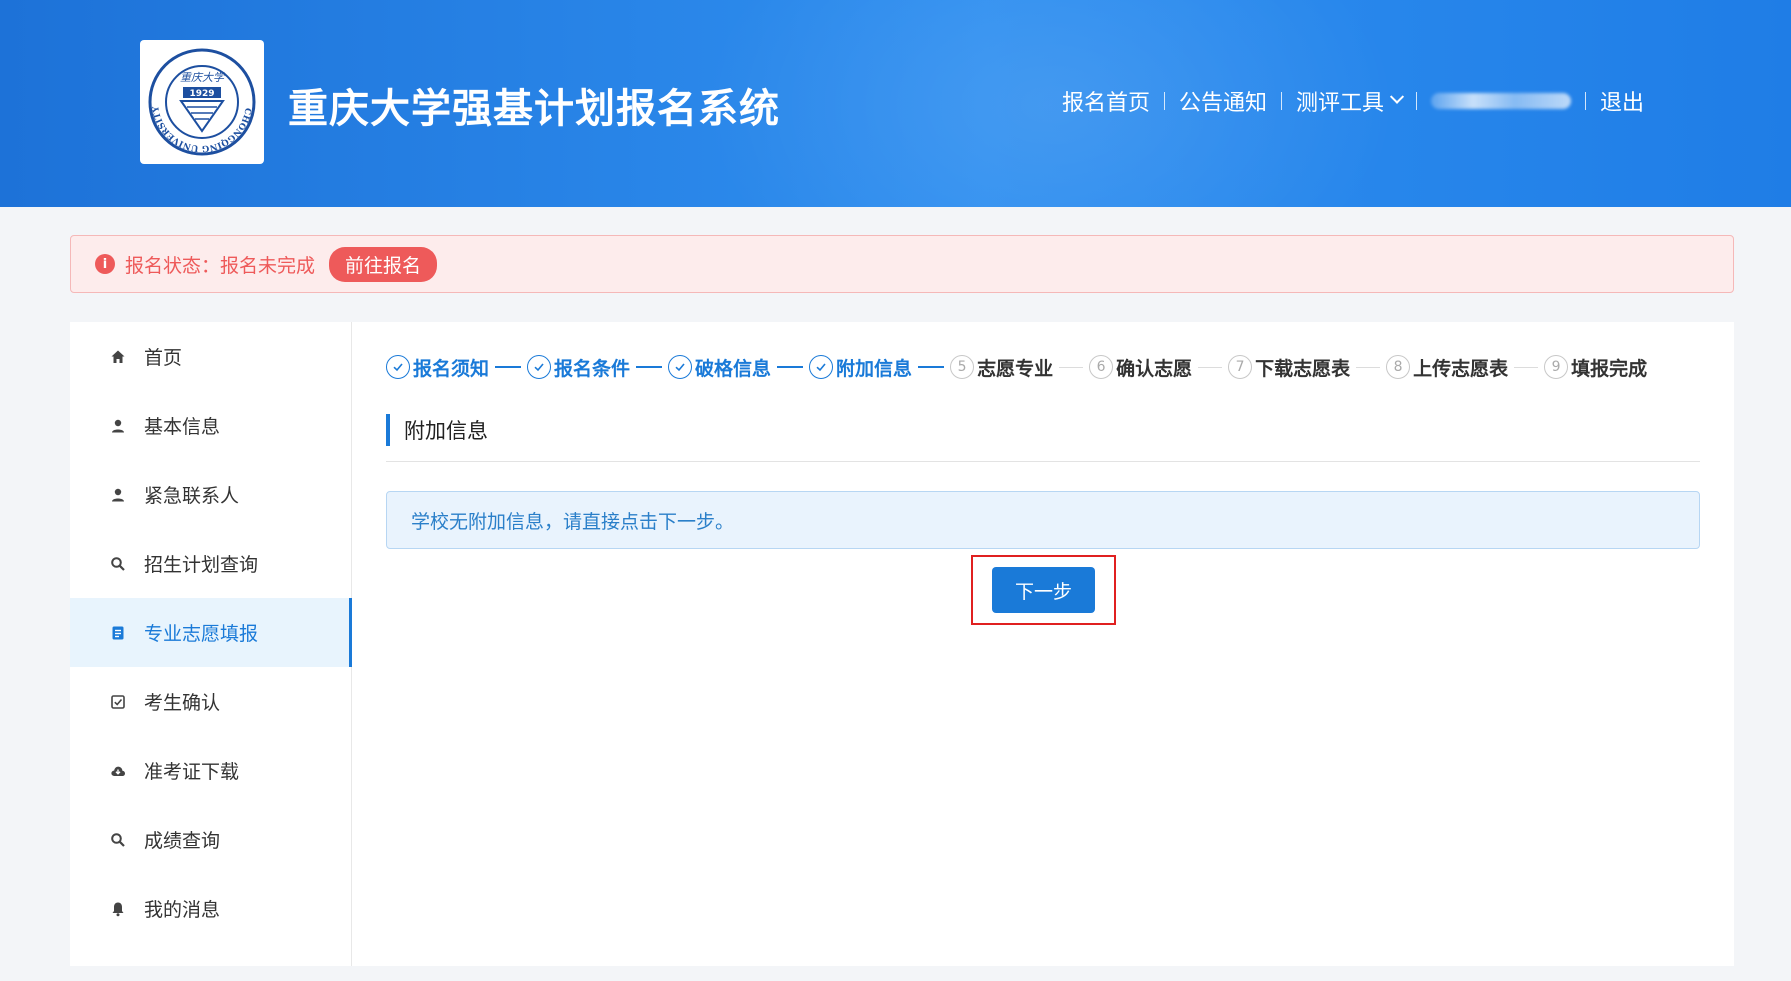 This screenshot has width=1791, height=981. Describe the element at coordinates (192, 496) in the screenshot. I see `sidebar-item-label: 紧急联系人` at that location.